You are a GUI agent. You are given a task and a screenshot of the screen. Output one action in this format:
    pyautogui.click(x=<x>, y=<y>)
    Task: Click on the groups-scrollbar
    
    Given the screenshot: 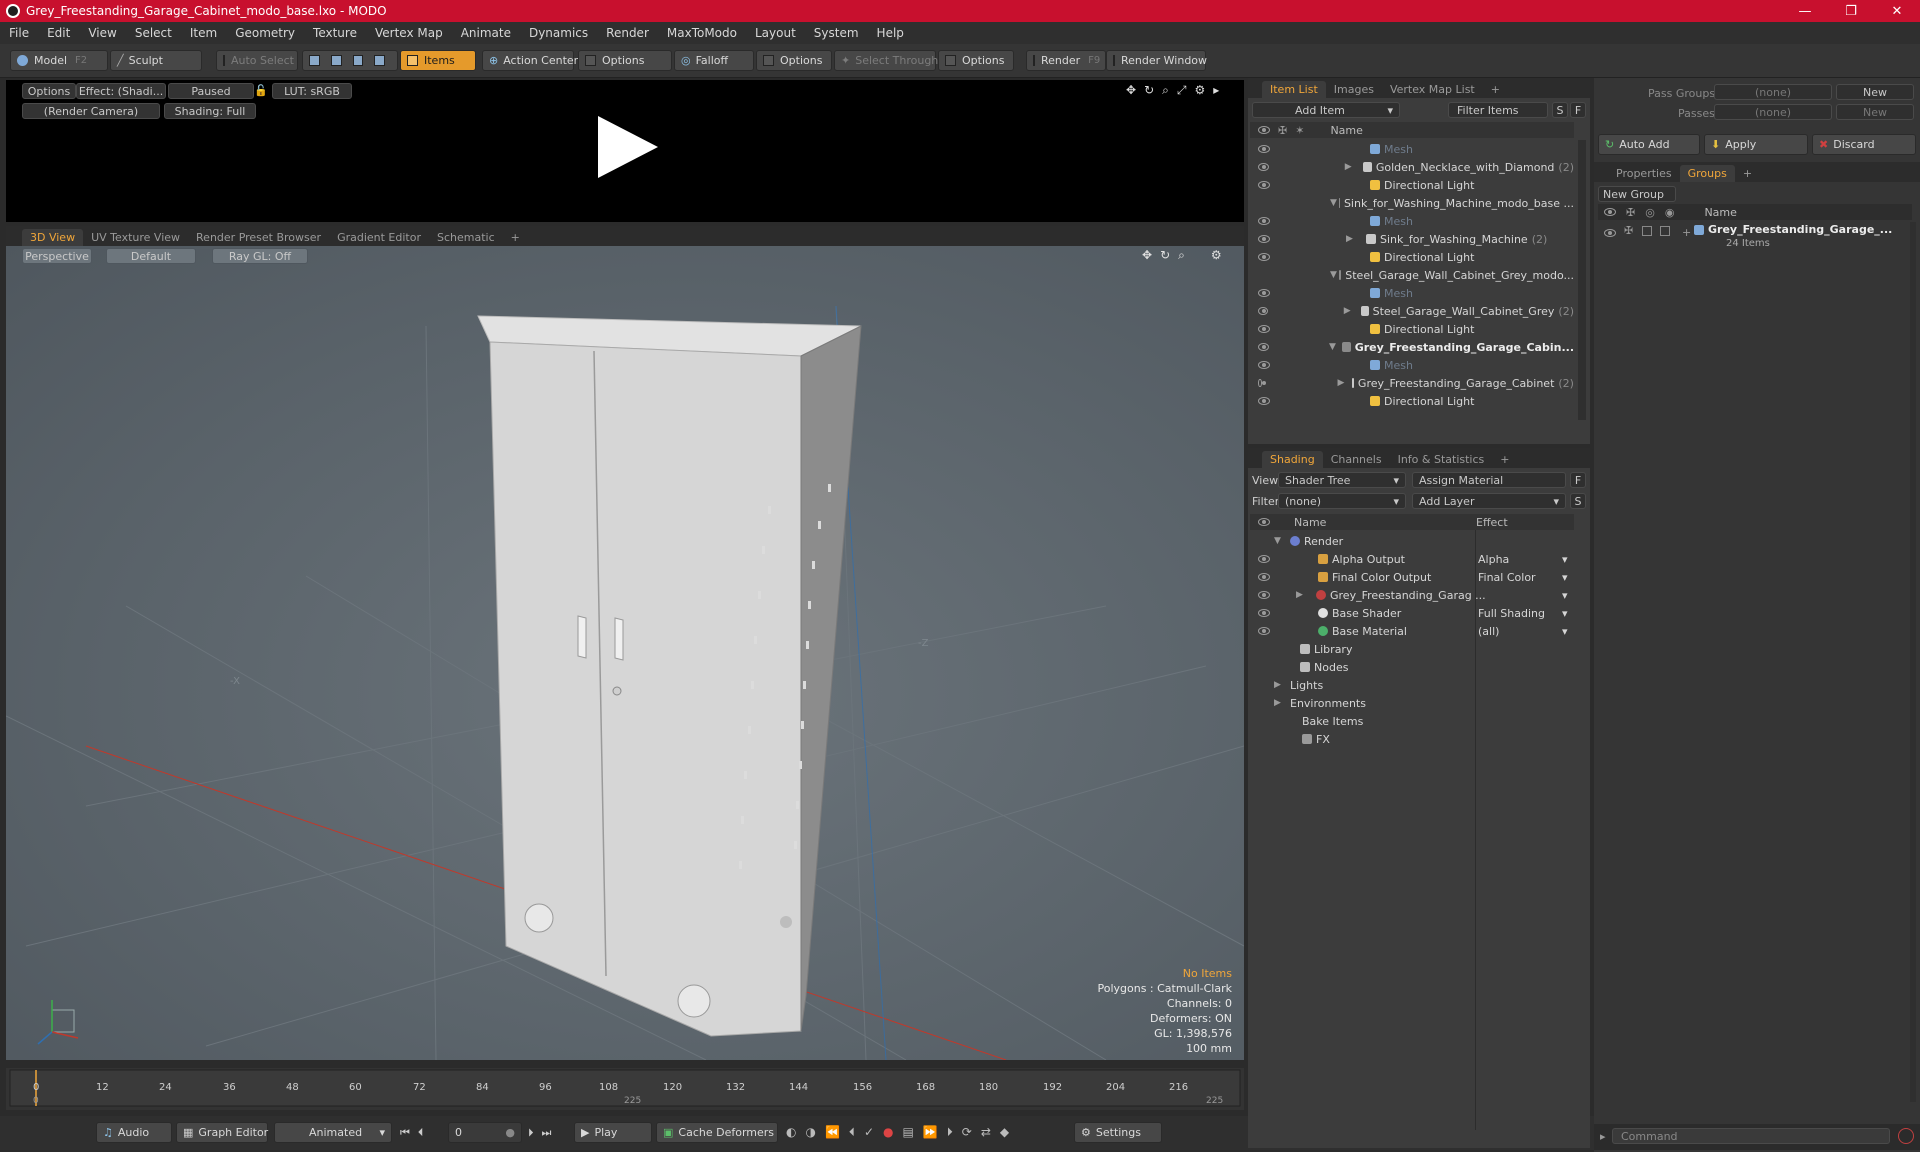 What is the action you would take?
    pyautogui.click(x=1913, y=662)
    